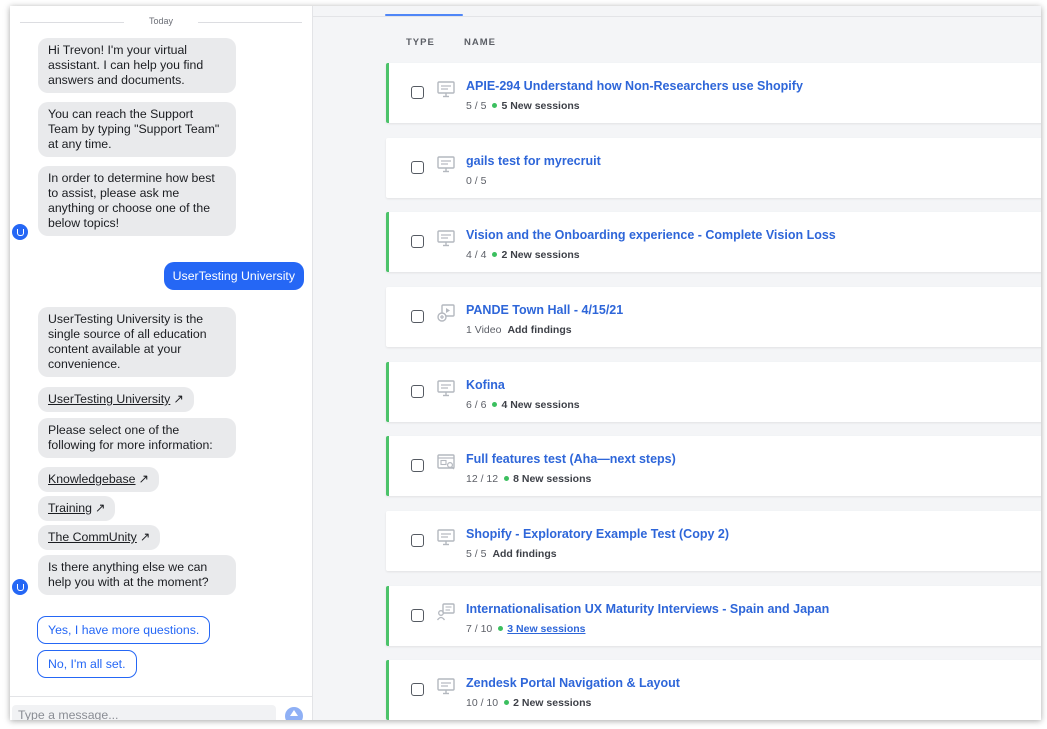 Image resolution: width=1047 pixels, height=729 pixels. Describe the element at coordinates (482, 703) in the screenshot. I see `session-count: 10 / 10` at that location.